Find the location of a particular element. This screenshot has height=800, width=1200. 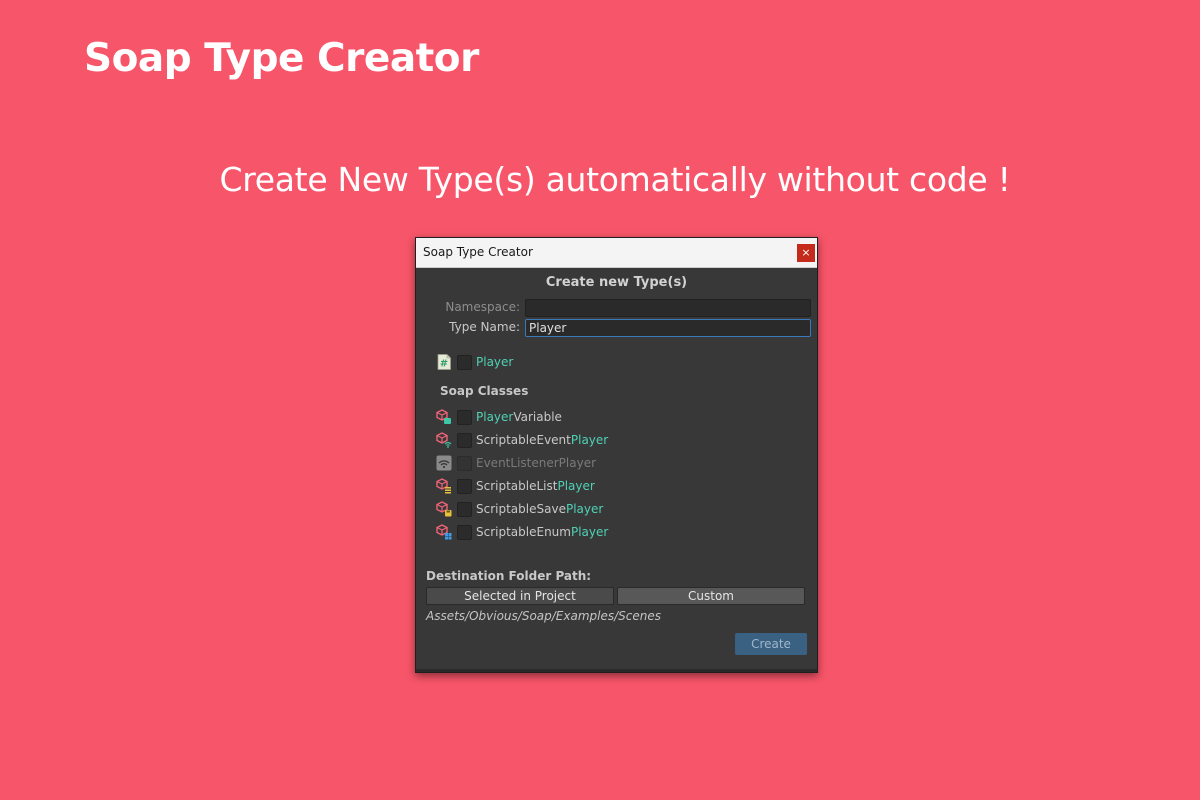

variable-label: PlayerVariable is located at coordinates (519, 417).